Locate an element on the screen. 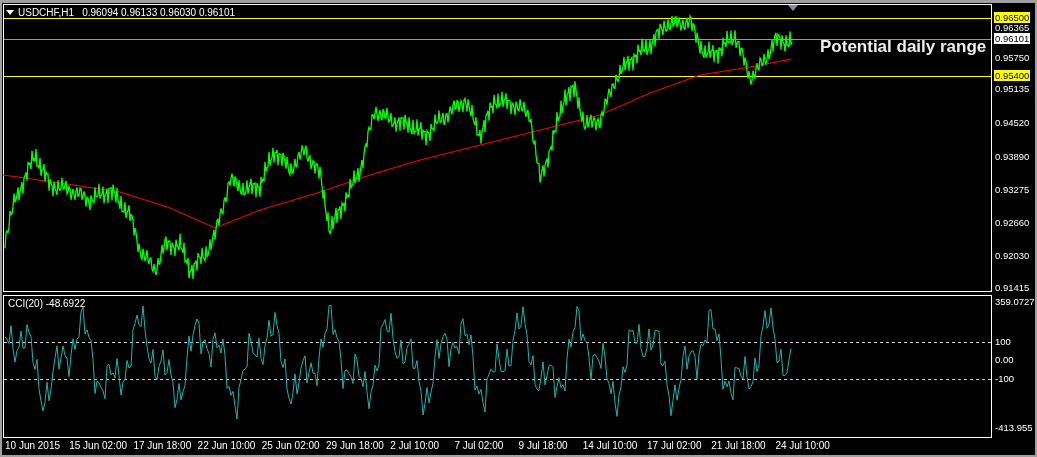 This screenshot has width=1037, height=457. price-axis-label: 0.92660 is located at coordinates (1012, 222).